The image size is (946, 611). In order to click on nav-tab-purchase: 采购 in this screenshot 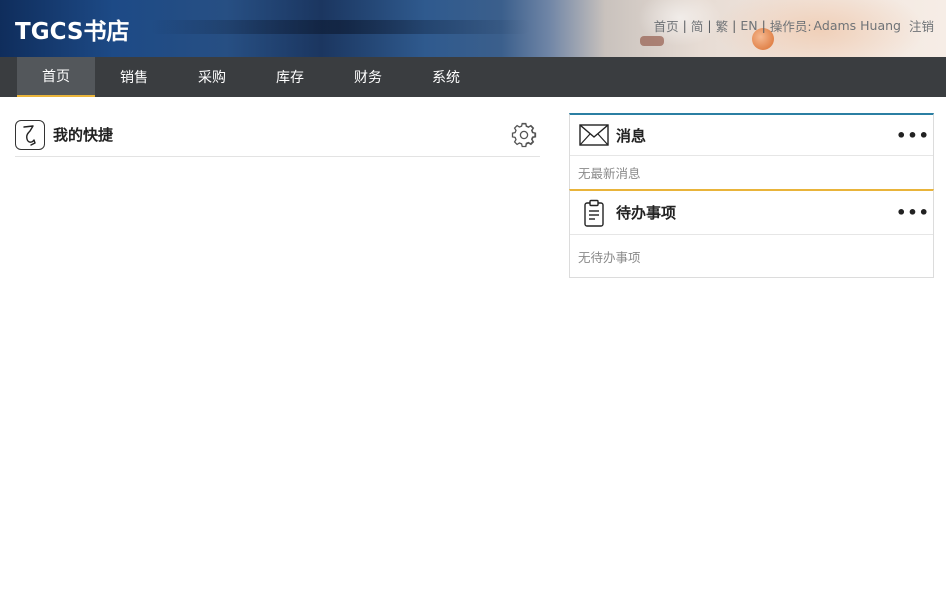, I will do `click(212, 77)`.